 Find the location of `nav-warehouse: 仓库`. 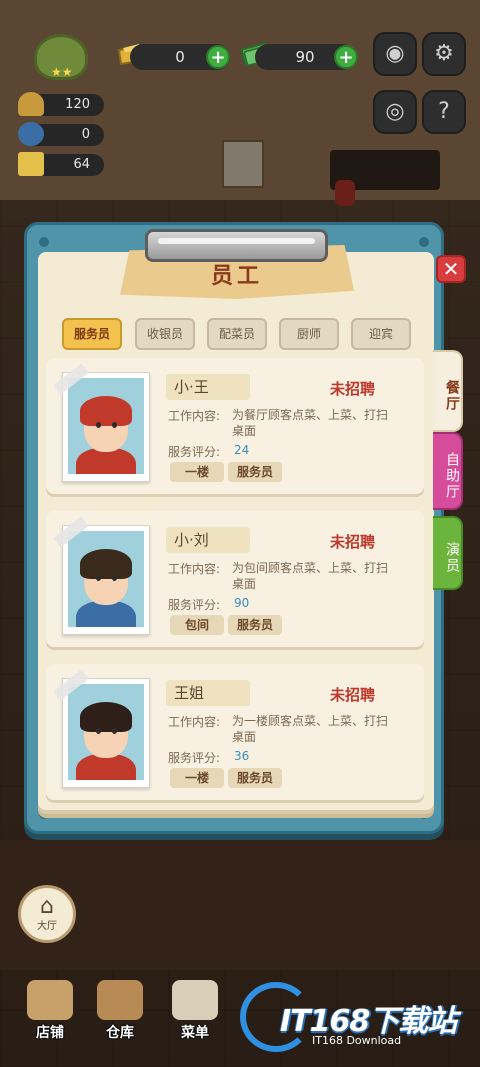

nav-warehouse: 仓库 is located at coordinates (120, 1015).